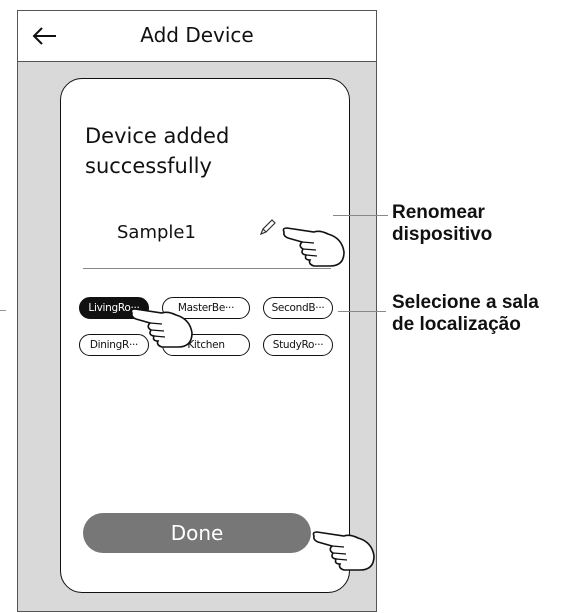 This screenshot has height=613, width=568. I want to click on page-title: Add Device, so click(197, 35).